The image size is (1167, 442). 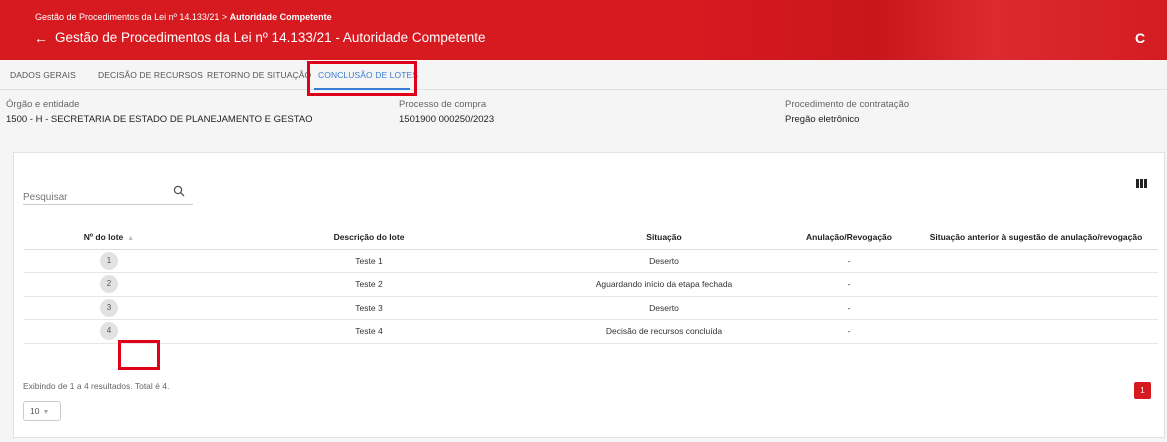 I want to click on info-processo: Processo de compra 1501900 000250/2023, so click(x=446, y=119).